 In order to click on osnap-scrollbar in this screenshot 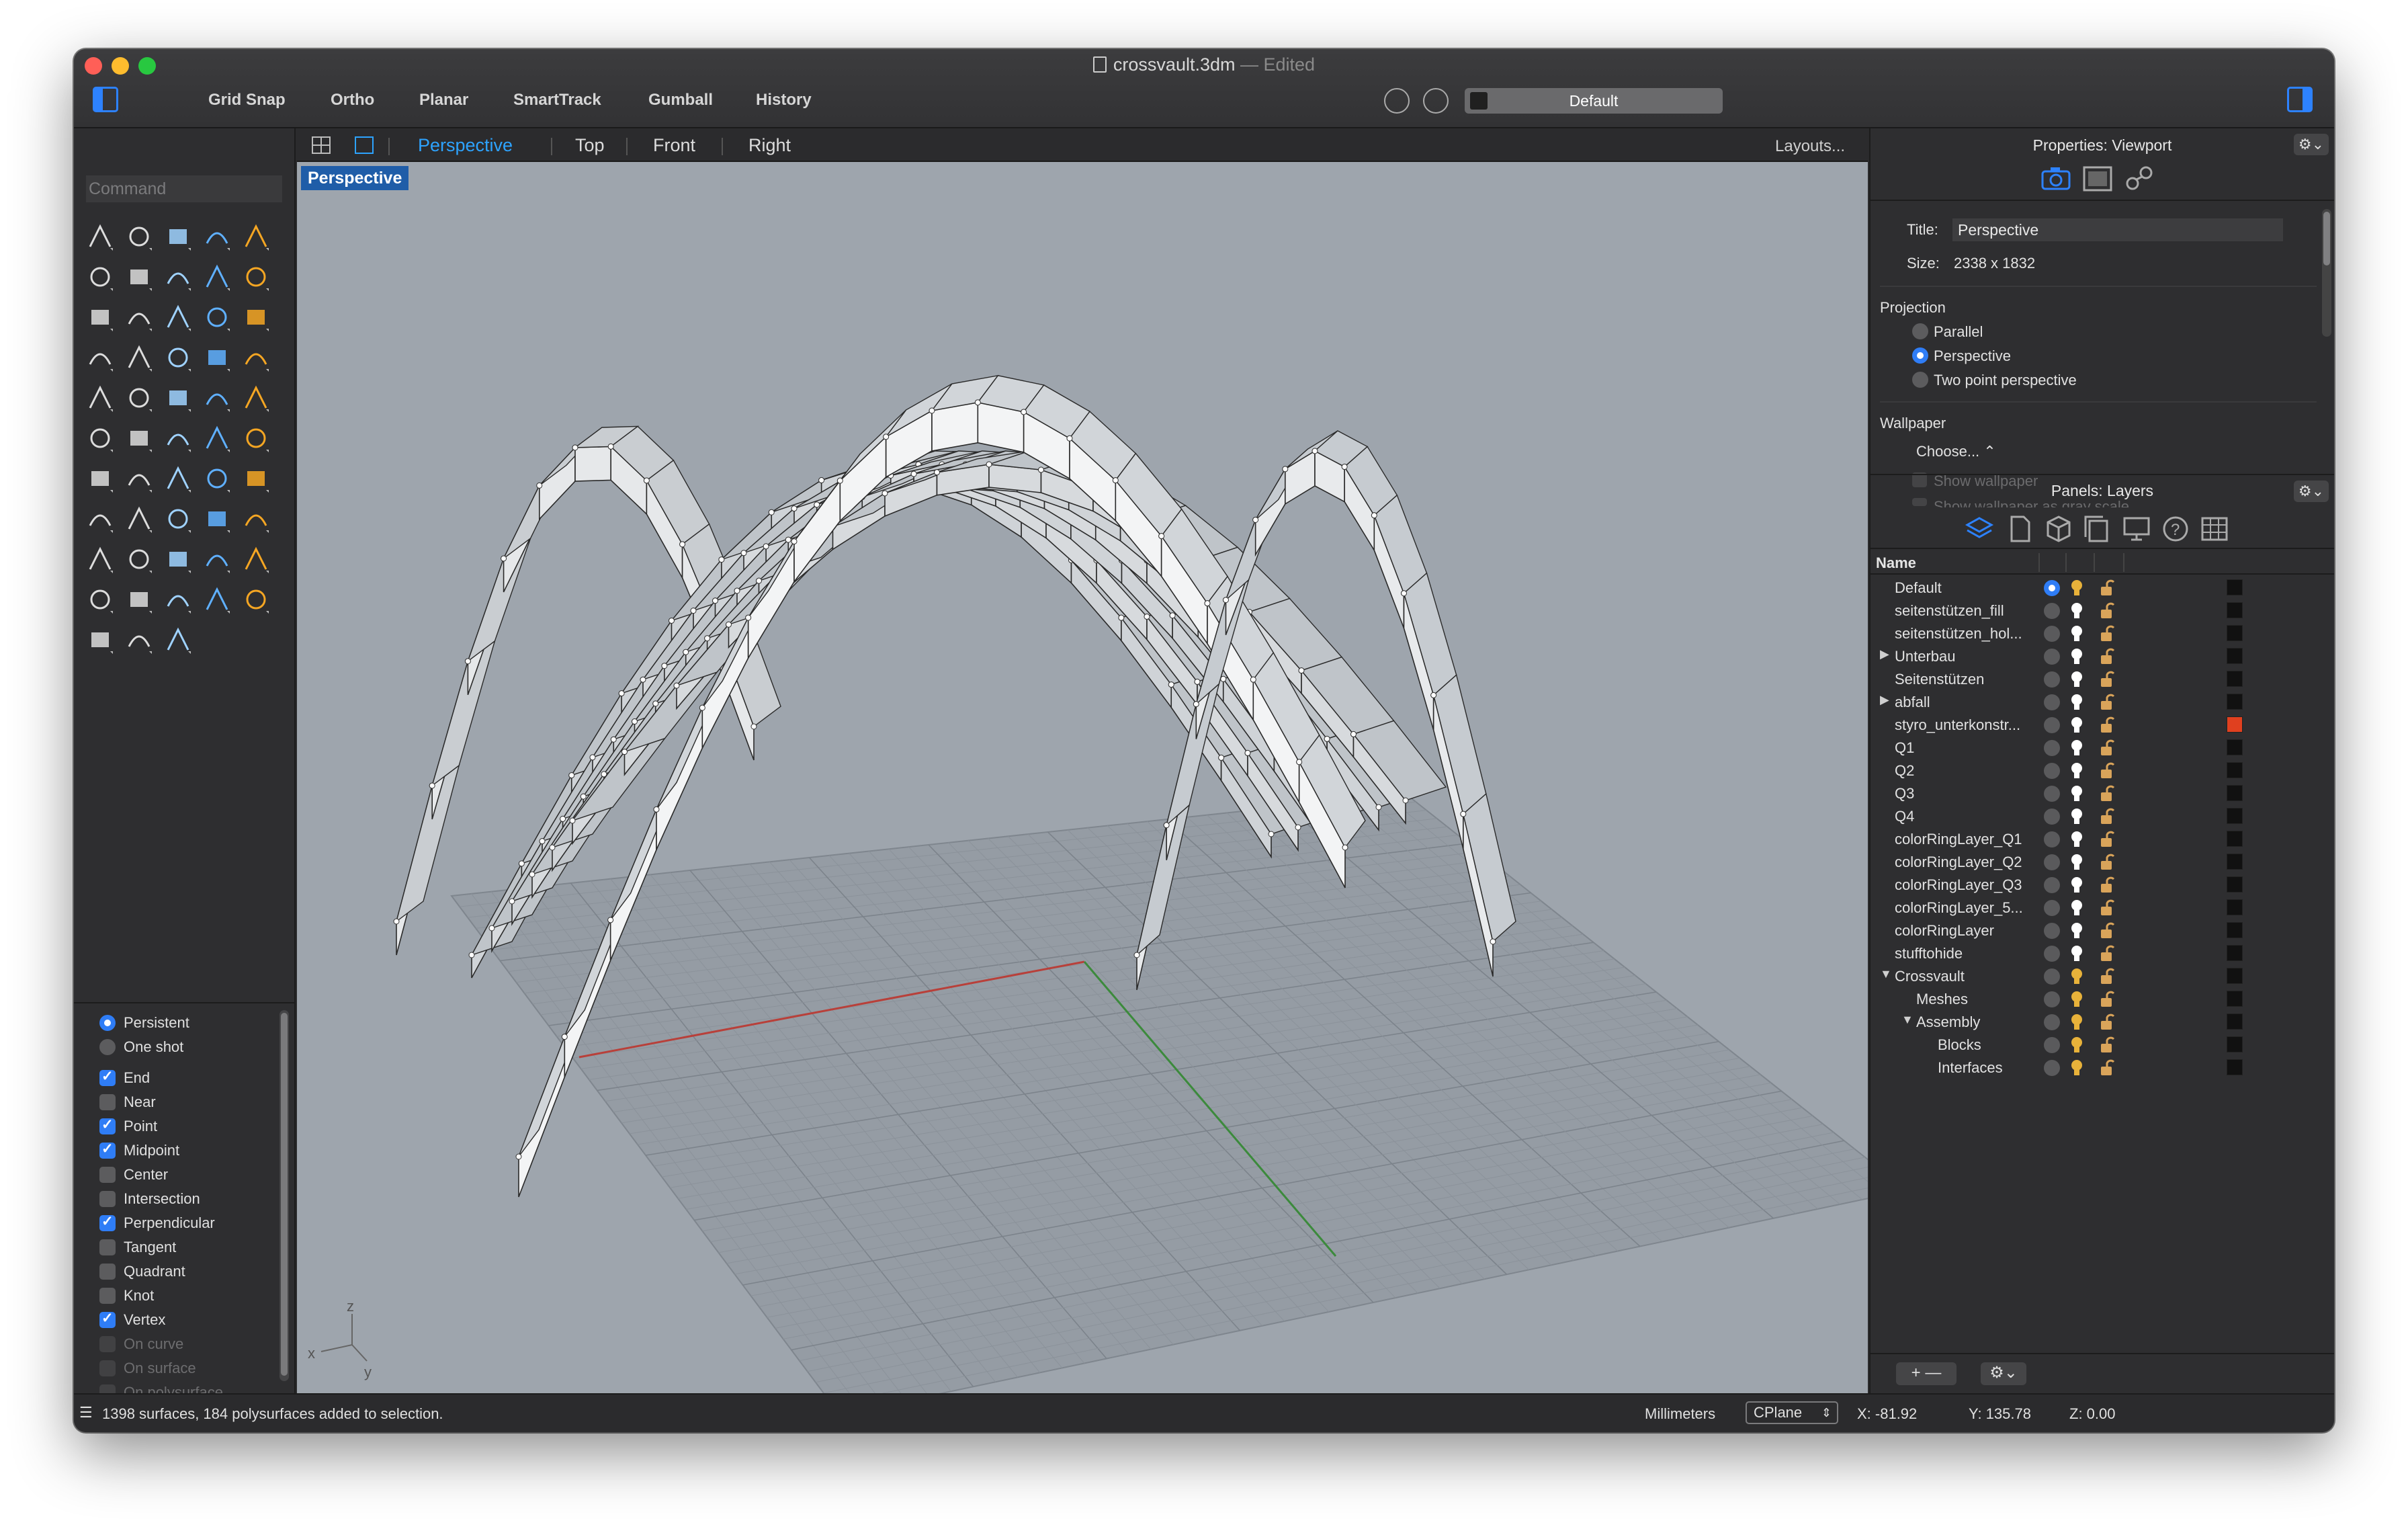, I will do `click(284, 1195)`.